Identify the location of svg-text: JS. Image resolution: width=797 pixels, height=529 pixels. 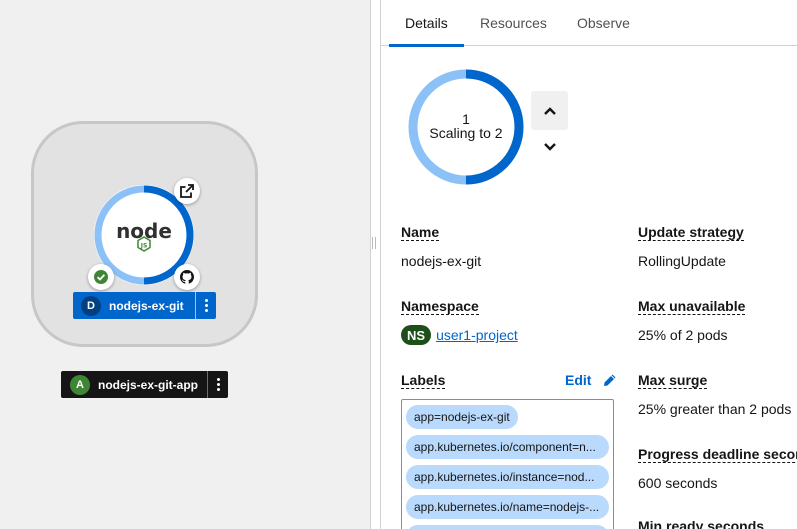
(144, 246).